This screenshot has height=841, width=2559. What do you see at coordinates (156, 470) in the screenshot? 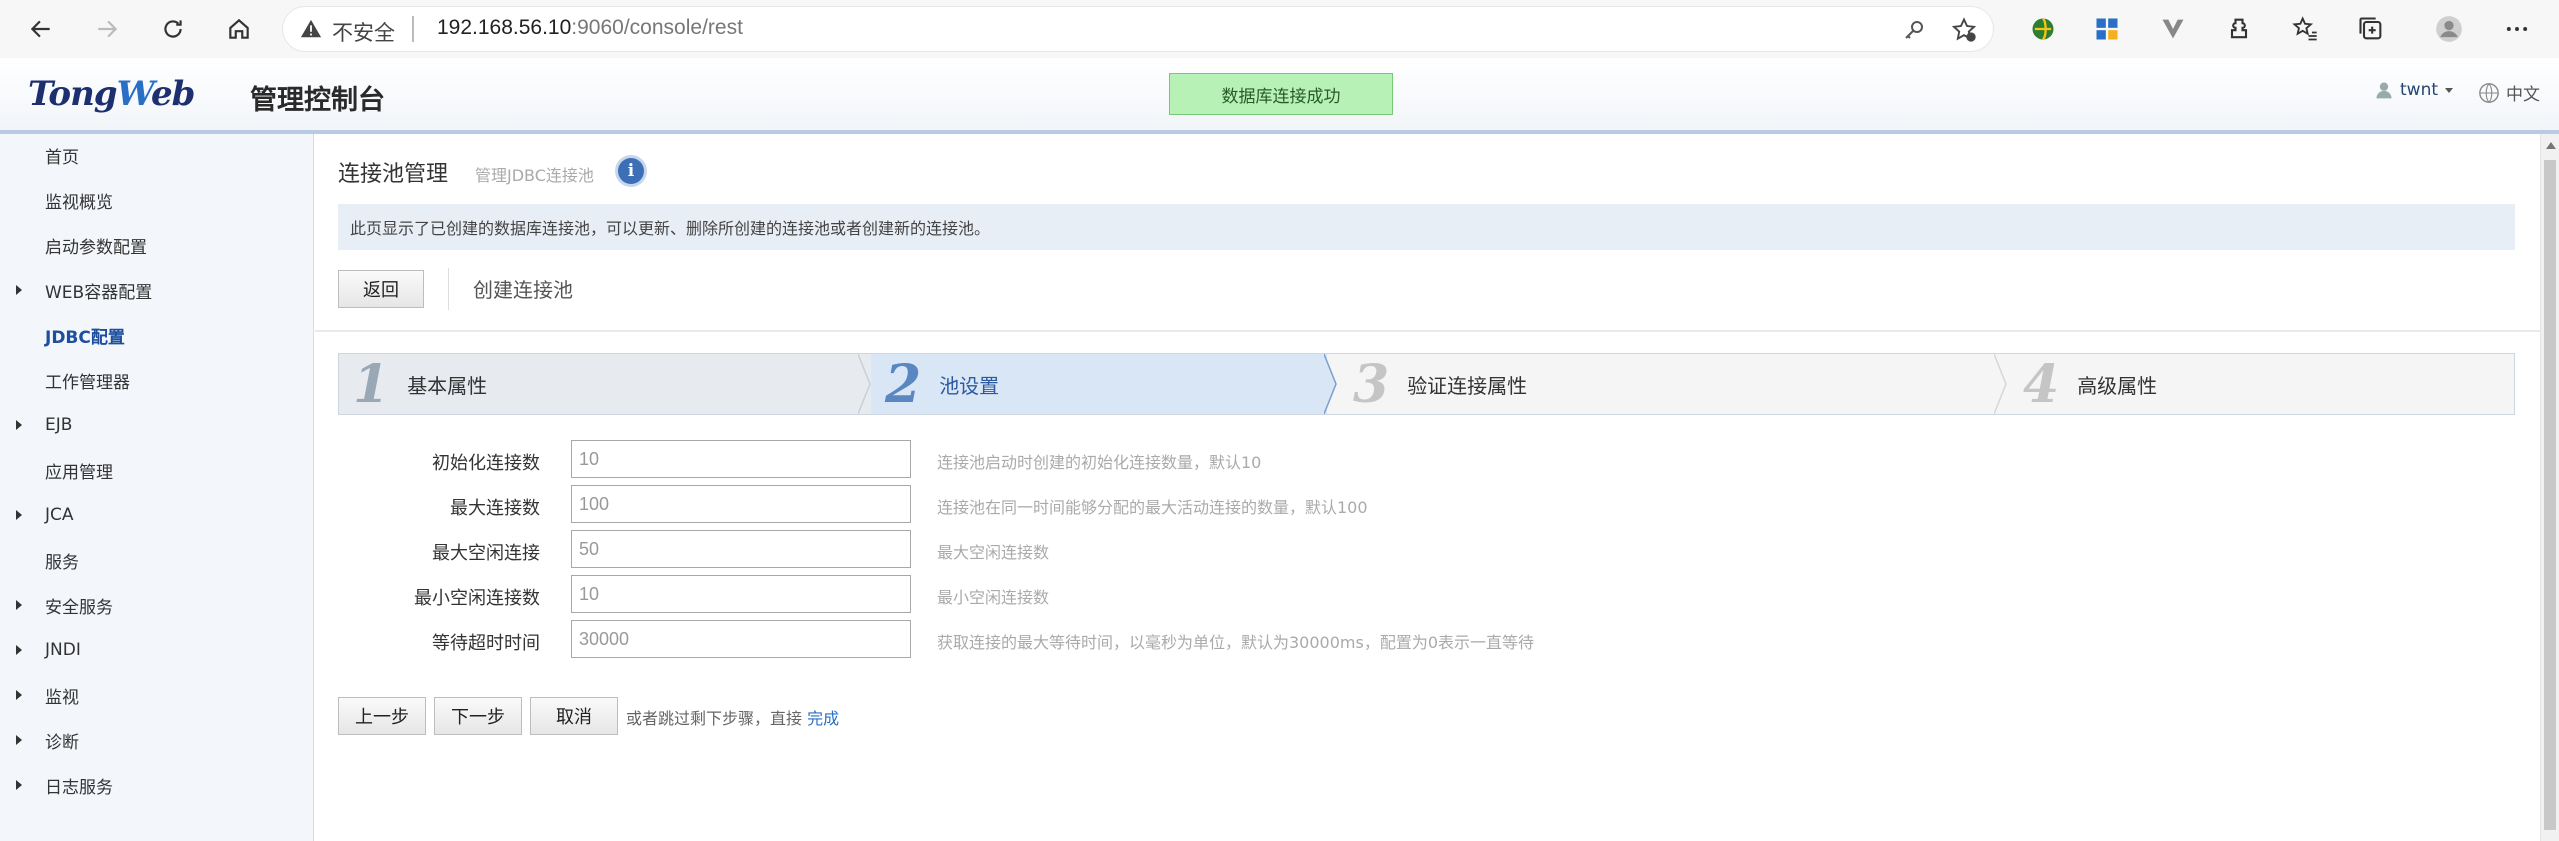
I see `sidebar-item-app-management: 应用管理` at bounding box center [156, 470].